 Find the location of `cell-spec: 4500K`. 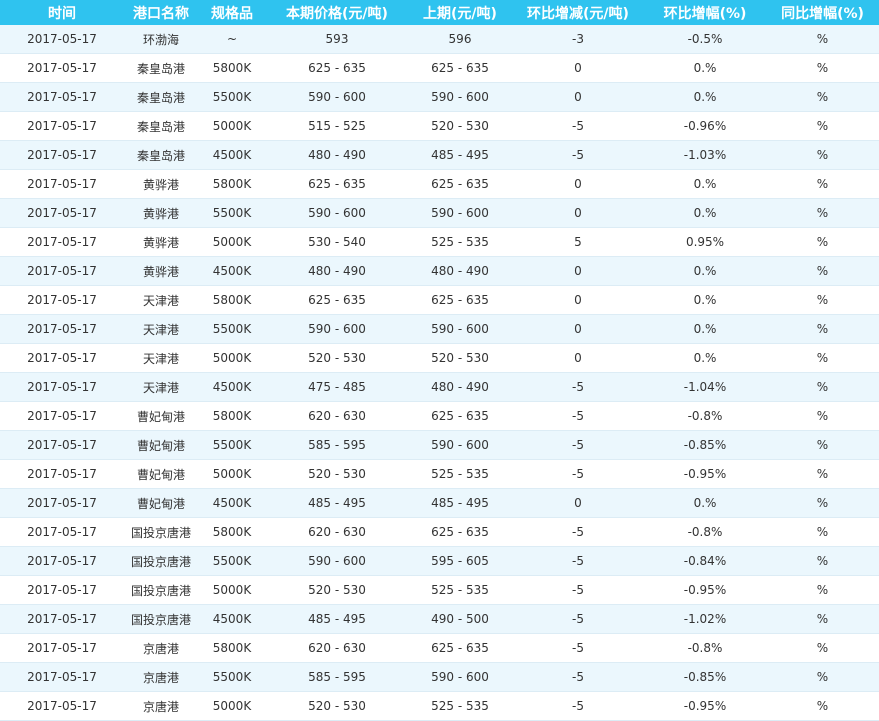

cell-spec: 4500K is located at coordinates (232, 271).